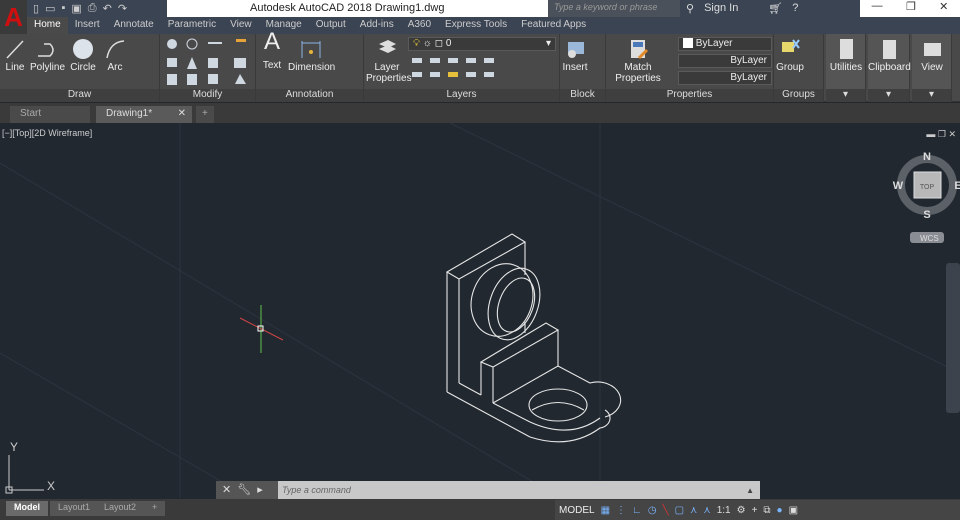  What do you see at coordinates (652, 510) in the screenshot?
I see `polar-icon: ◷` at bounding box center [652, 510].